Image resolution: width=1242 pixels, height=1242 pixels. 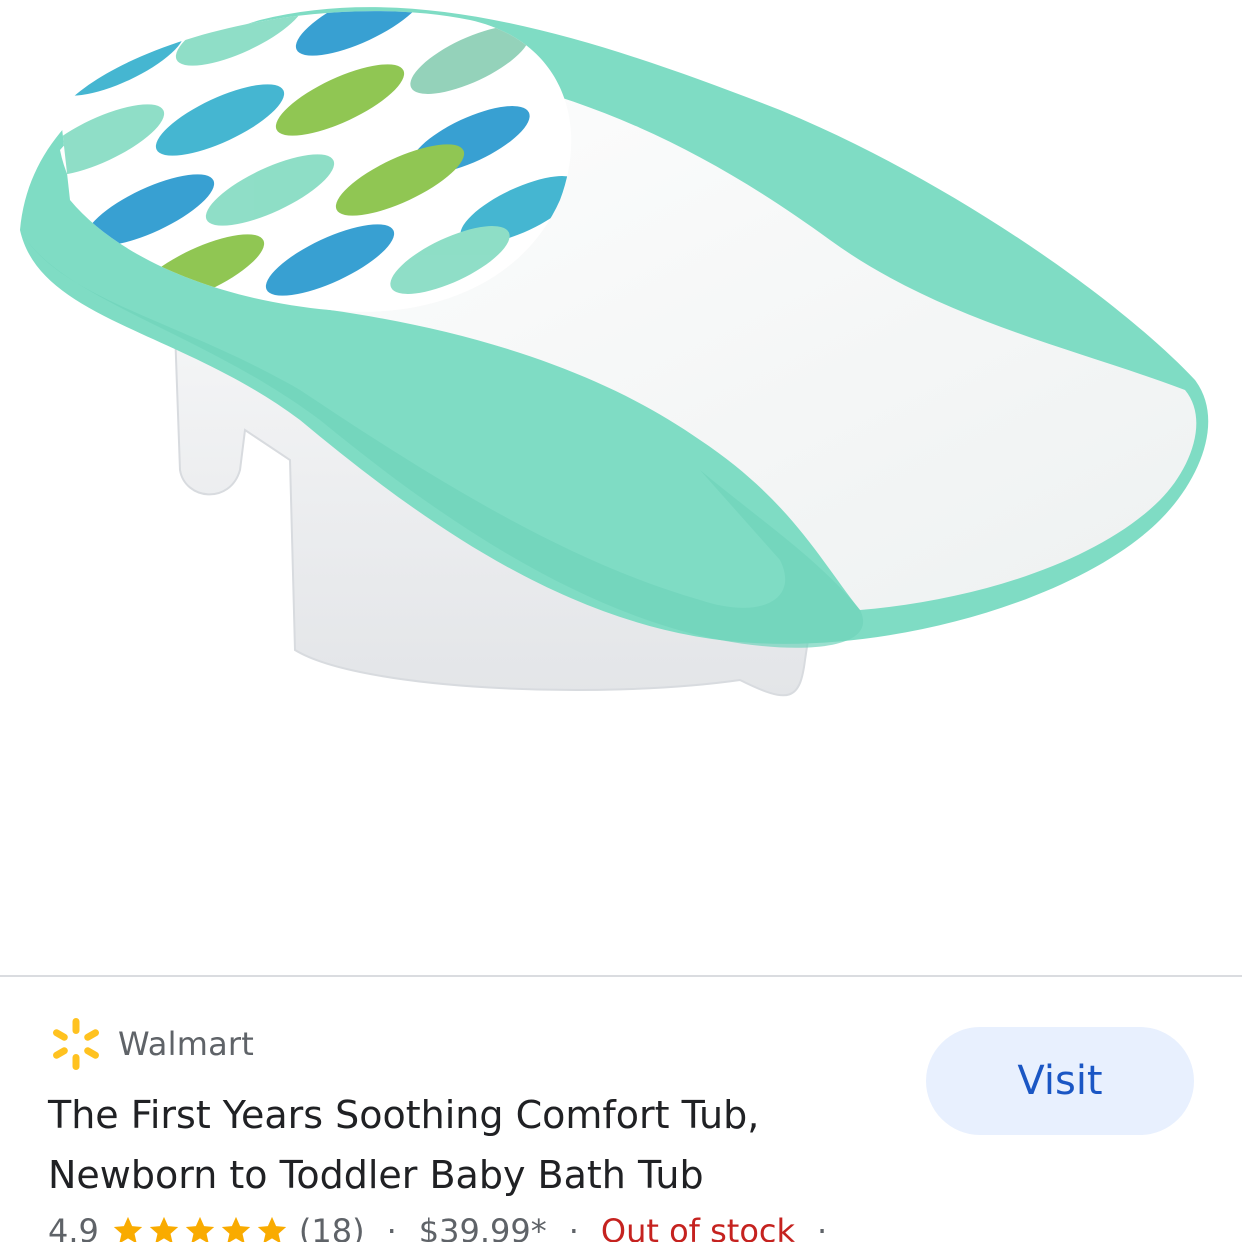 I want to click on merchant-row: Walmart, so click(x=151, y=1044).